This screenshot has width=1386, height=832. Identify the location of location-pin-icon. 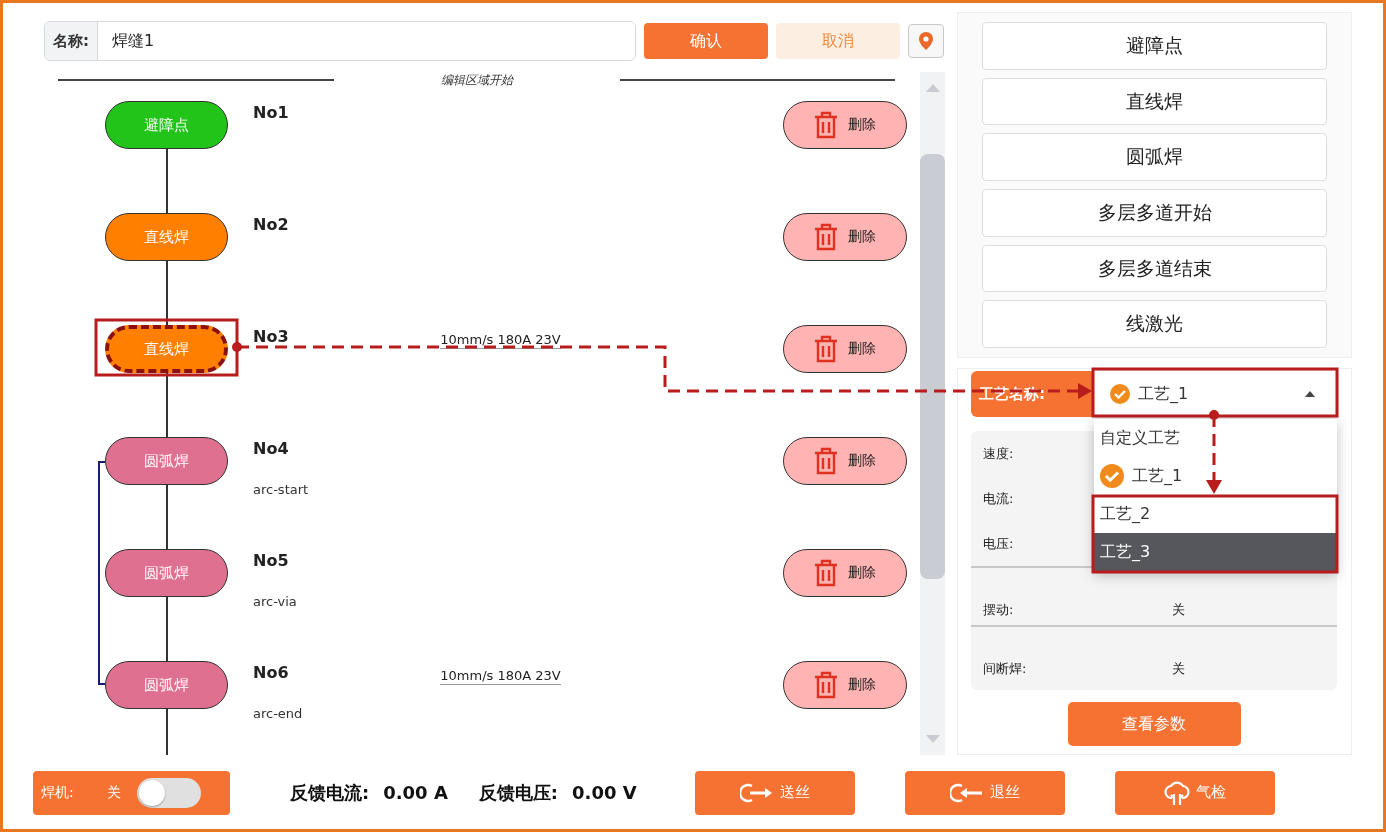
(926, 41).